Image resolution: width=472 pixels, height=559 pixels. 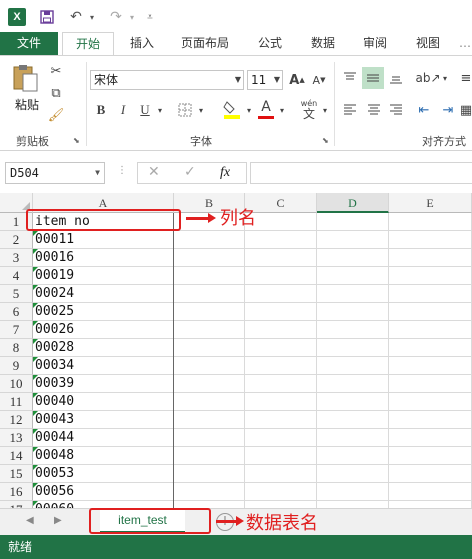 I want to click on cell-a: 00048, so click(x=103, y=456).